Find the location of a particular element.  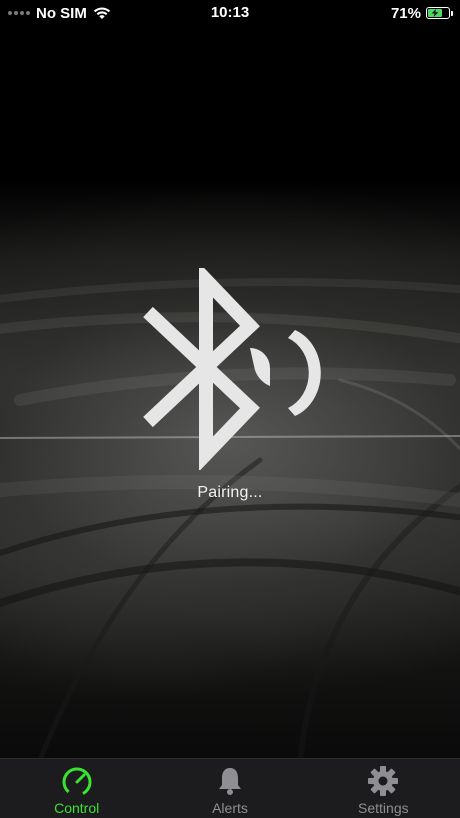

battery-icon is located at coordinates (439, 13).